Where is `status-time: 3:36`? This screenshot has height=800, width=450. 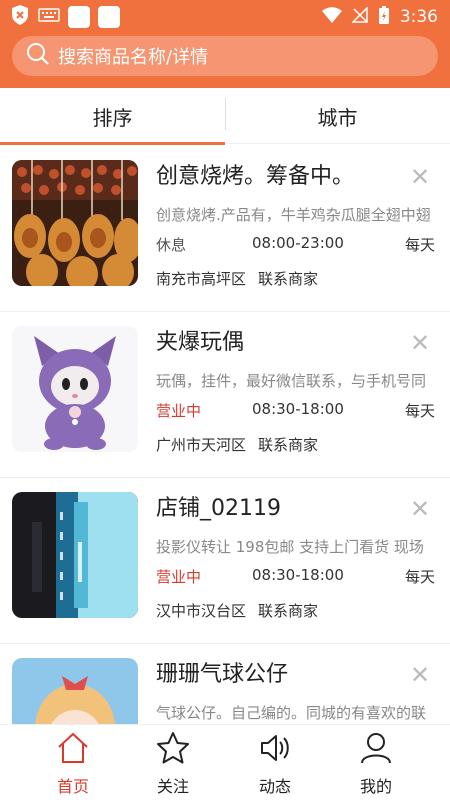
status-time: 3:36 is located at coordinates (418, 17).